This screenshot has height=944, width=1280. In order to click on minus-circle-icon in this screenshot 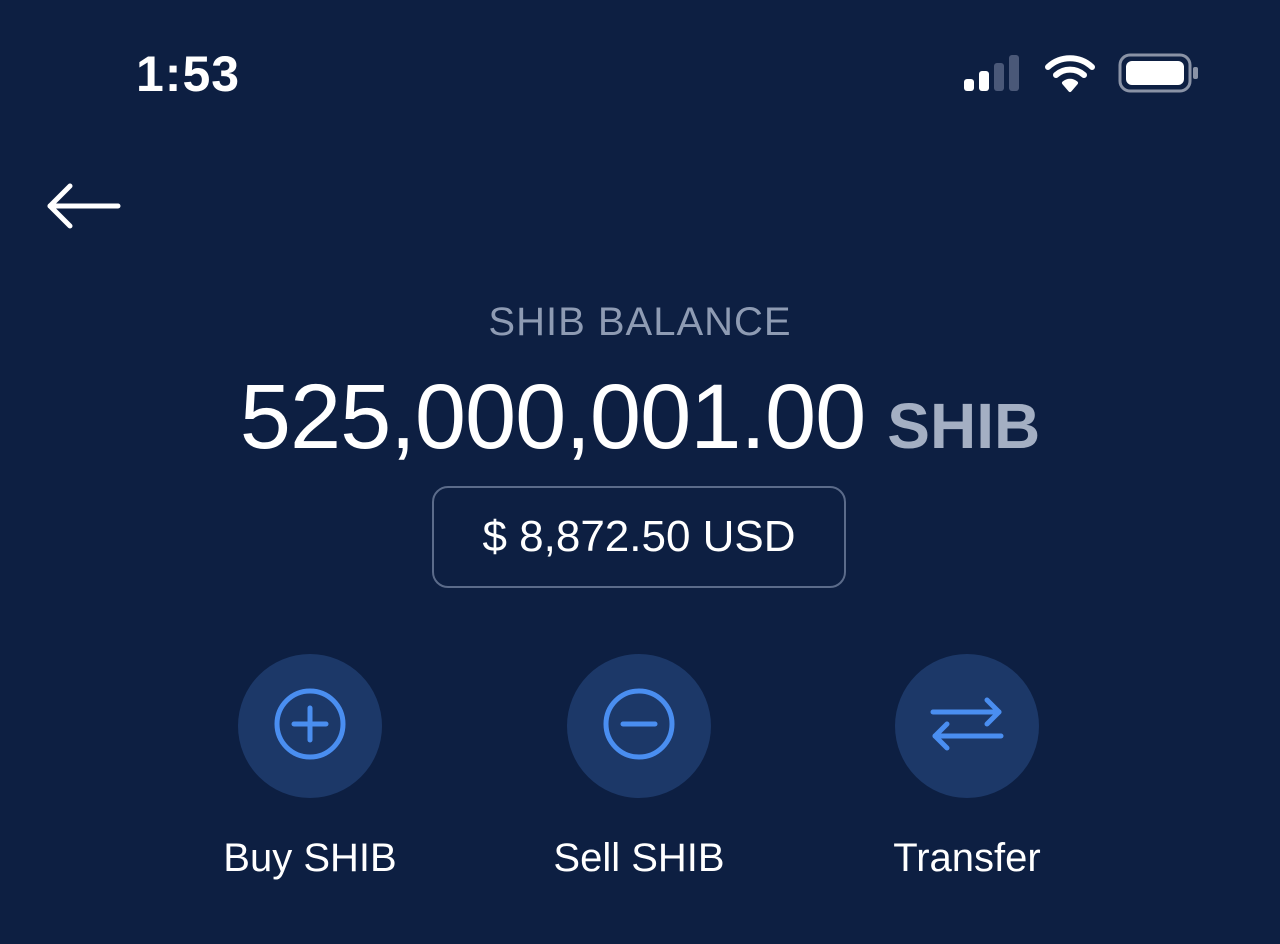, I will do `click(639, 726)`.